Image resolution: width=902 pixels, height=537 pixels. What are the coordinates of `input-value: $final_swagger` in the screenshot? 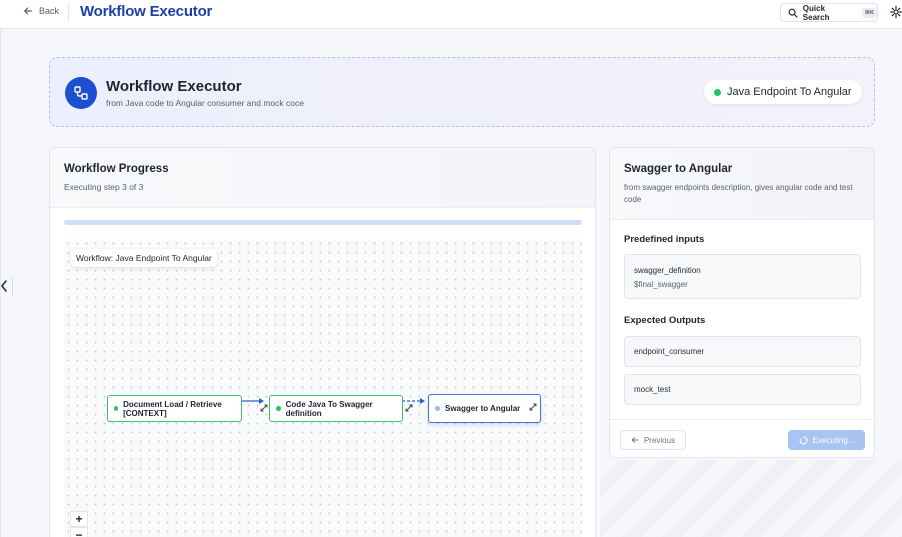 It's located at (661, 284).